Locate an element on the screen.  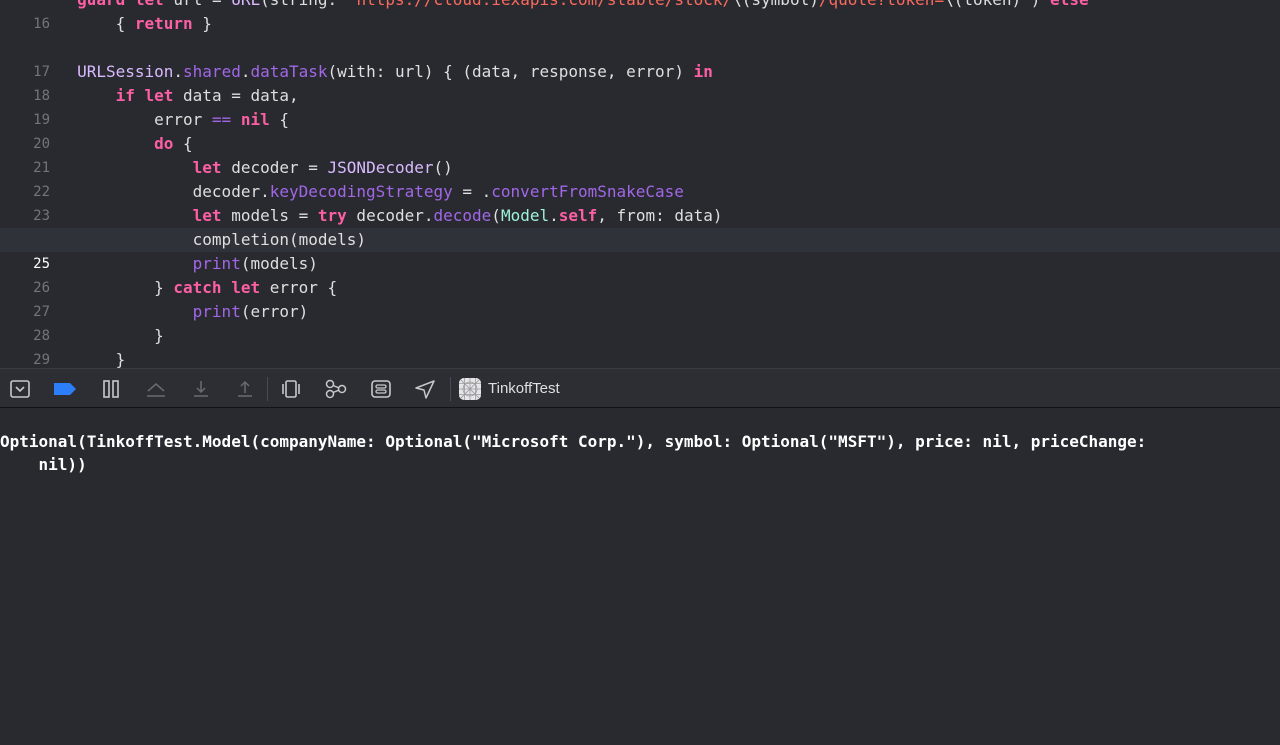
code-line: 27 } catch let error { is located at coordinates (640, 298).